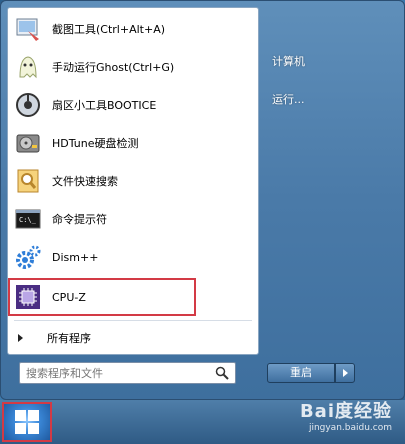 The image size is (405, 444). What do you see at coordinates (133, 219) in the screenshot?
I see `program-item-command-prompt: C:\_ 命令提示符` at bounding box center [133, 219].